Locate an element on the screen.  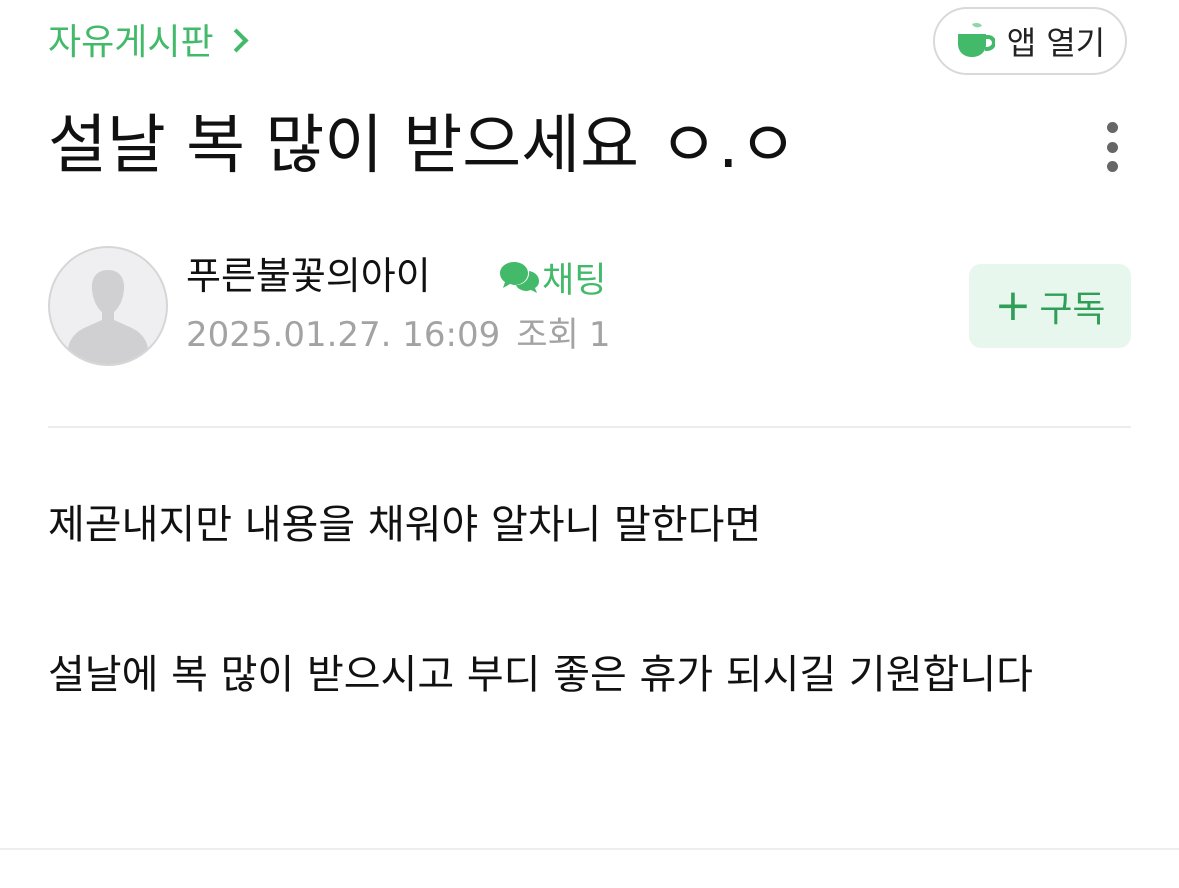
views-count: 1 is located at coordinates (599, 335).